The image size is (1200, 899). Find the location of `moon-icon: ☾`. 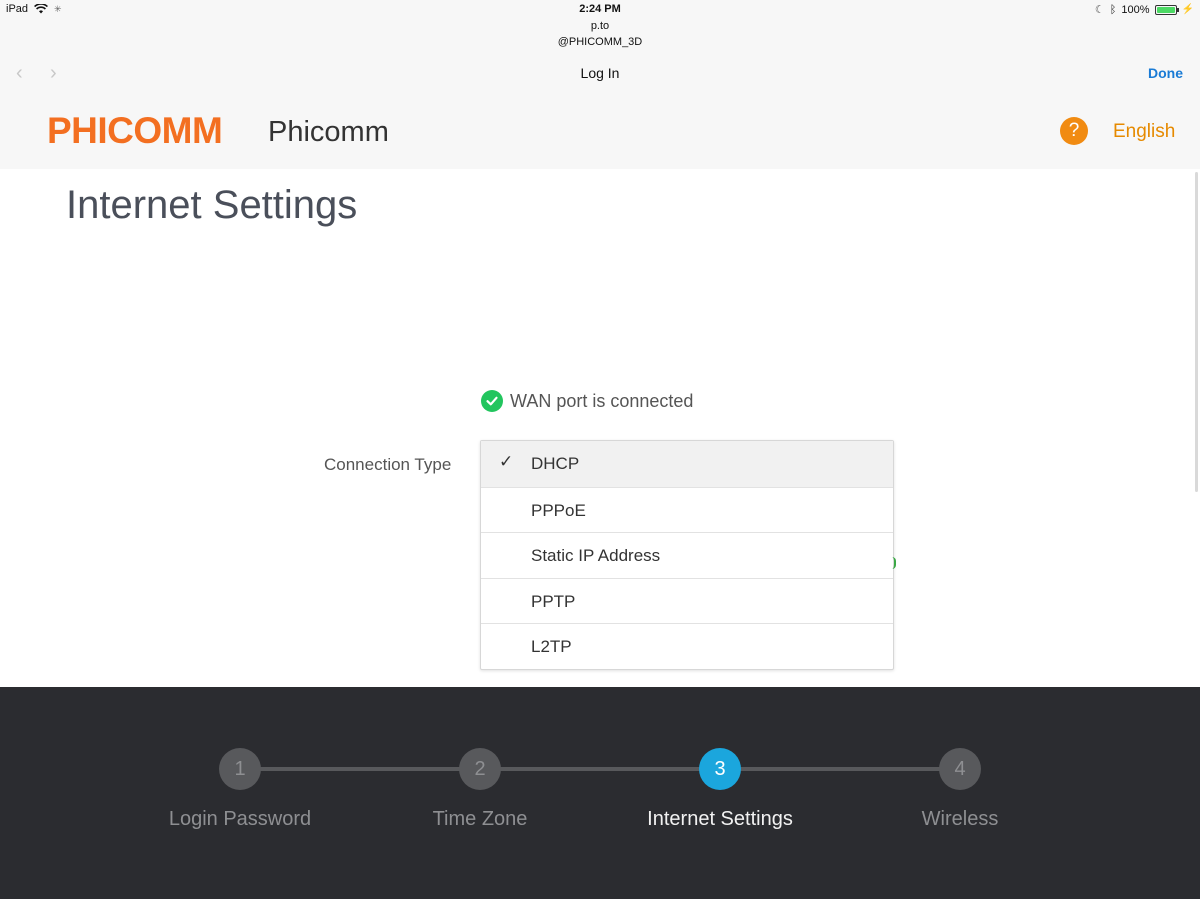

moon-icon: ☾ is located at coordinates (1099, 10).